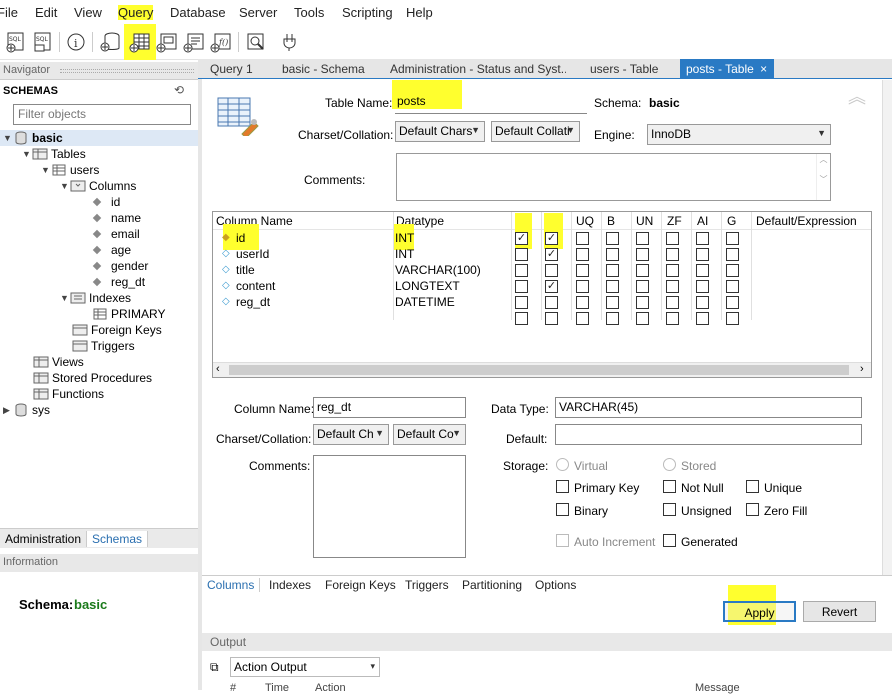  I want to click on zero-fill-checkbox, so click(752, 509).